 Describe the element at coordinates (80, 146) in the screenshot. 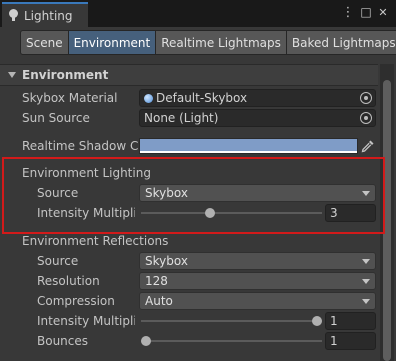

I see `realtime-shadow-color-label: Realtime Shadow Color` at that location.